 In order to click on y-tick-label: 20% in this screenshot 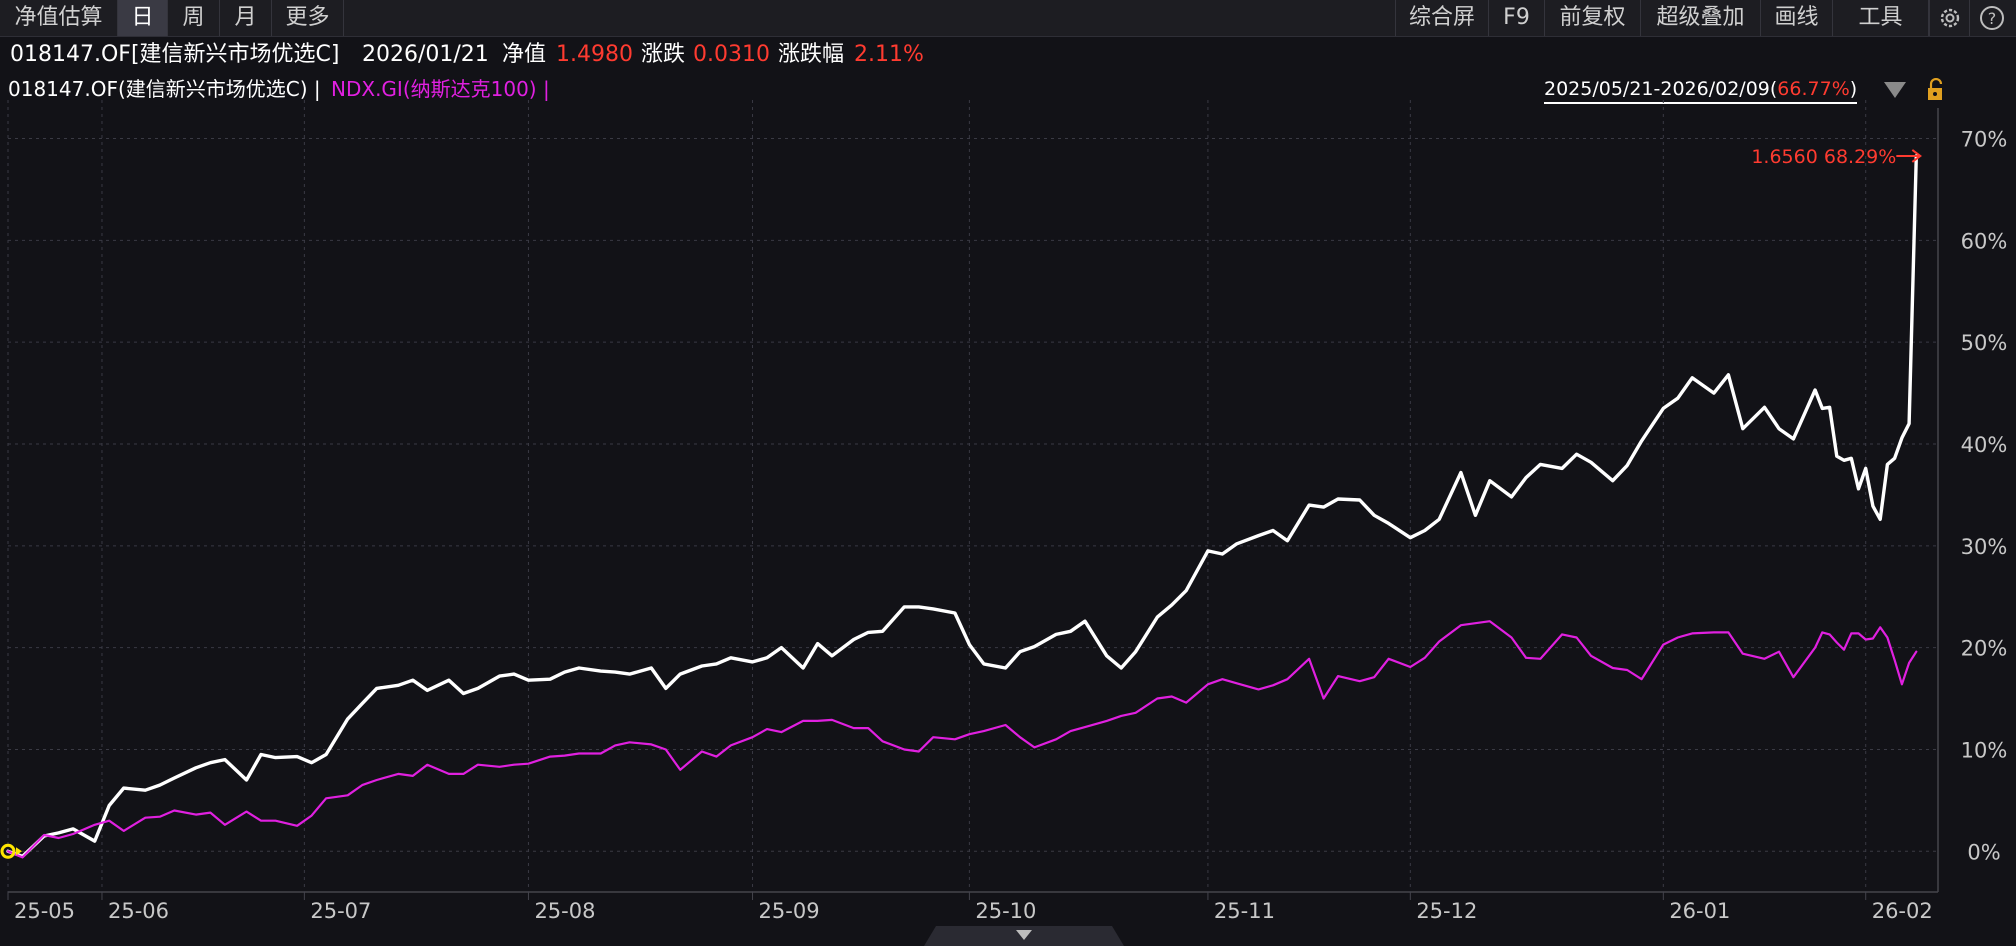, I will do `click(1984, 649)`.